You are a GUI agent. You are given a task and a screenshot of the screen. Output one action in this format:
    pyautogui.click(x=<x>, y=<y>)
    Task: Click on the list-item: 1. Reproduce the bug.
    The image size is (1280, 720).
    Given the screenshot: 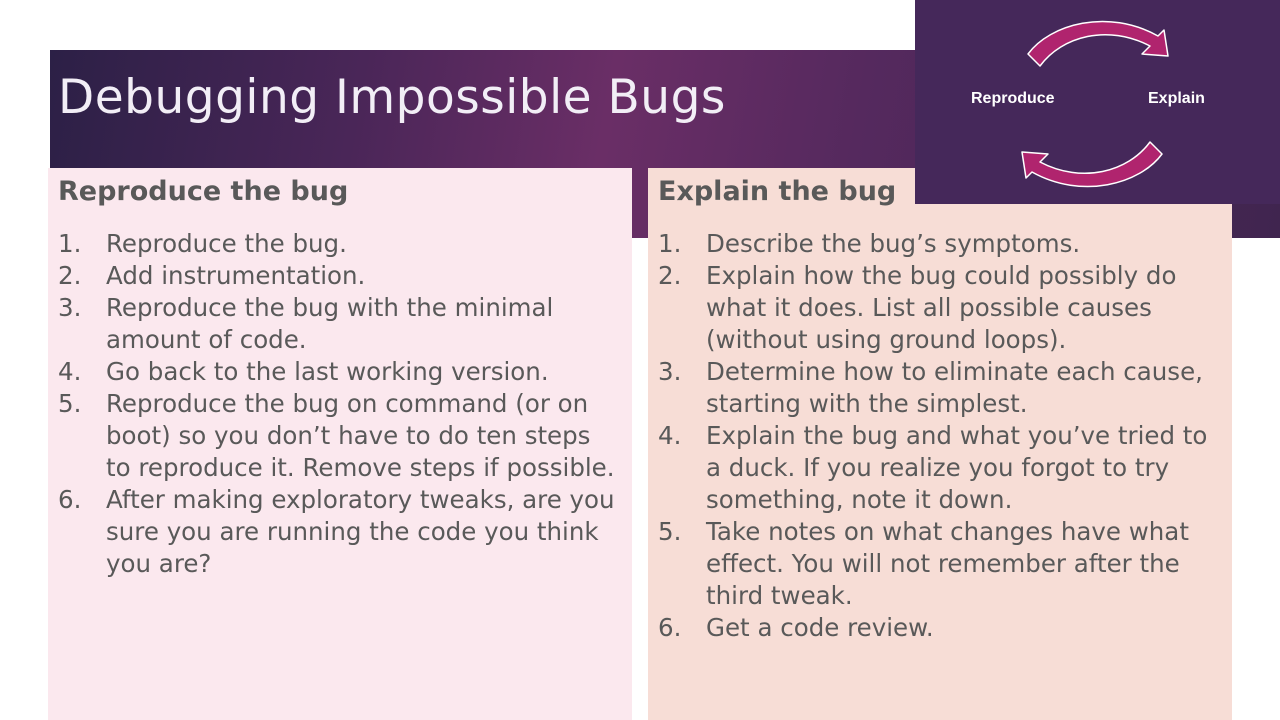 What is the action you would take?
    pyautogui.click(x=340, y=244)
    